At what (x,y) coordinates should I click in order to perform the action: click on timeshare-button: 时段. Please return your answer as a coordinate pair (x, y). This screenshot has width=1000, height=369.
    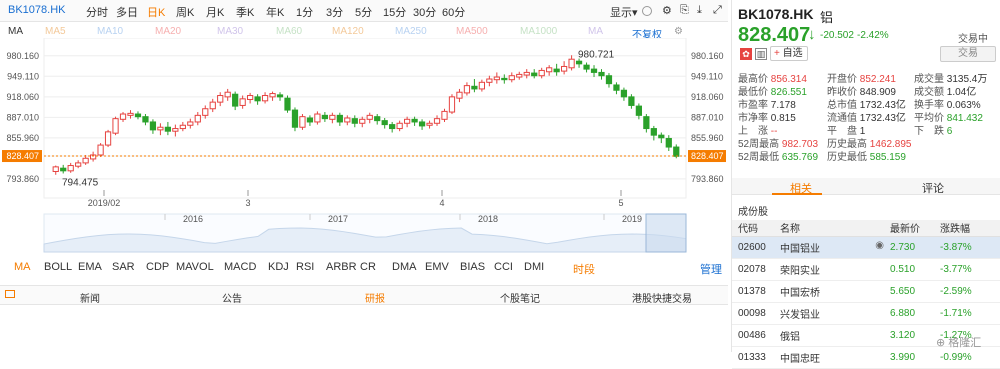
    Looking at the image, I should click on (584, 269).